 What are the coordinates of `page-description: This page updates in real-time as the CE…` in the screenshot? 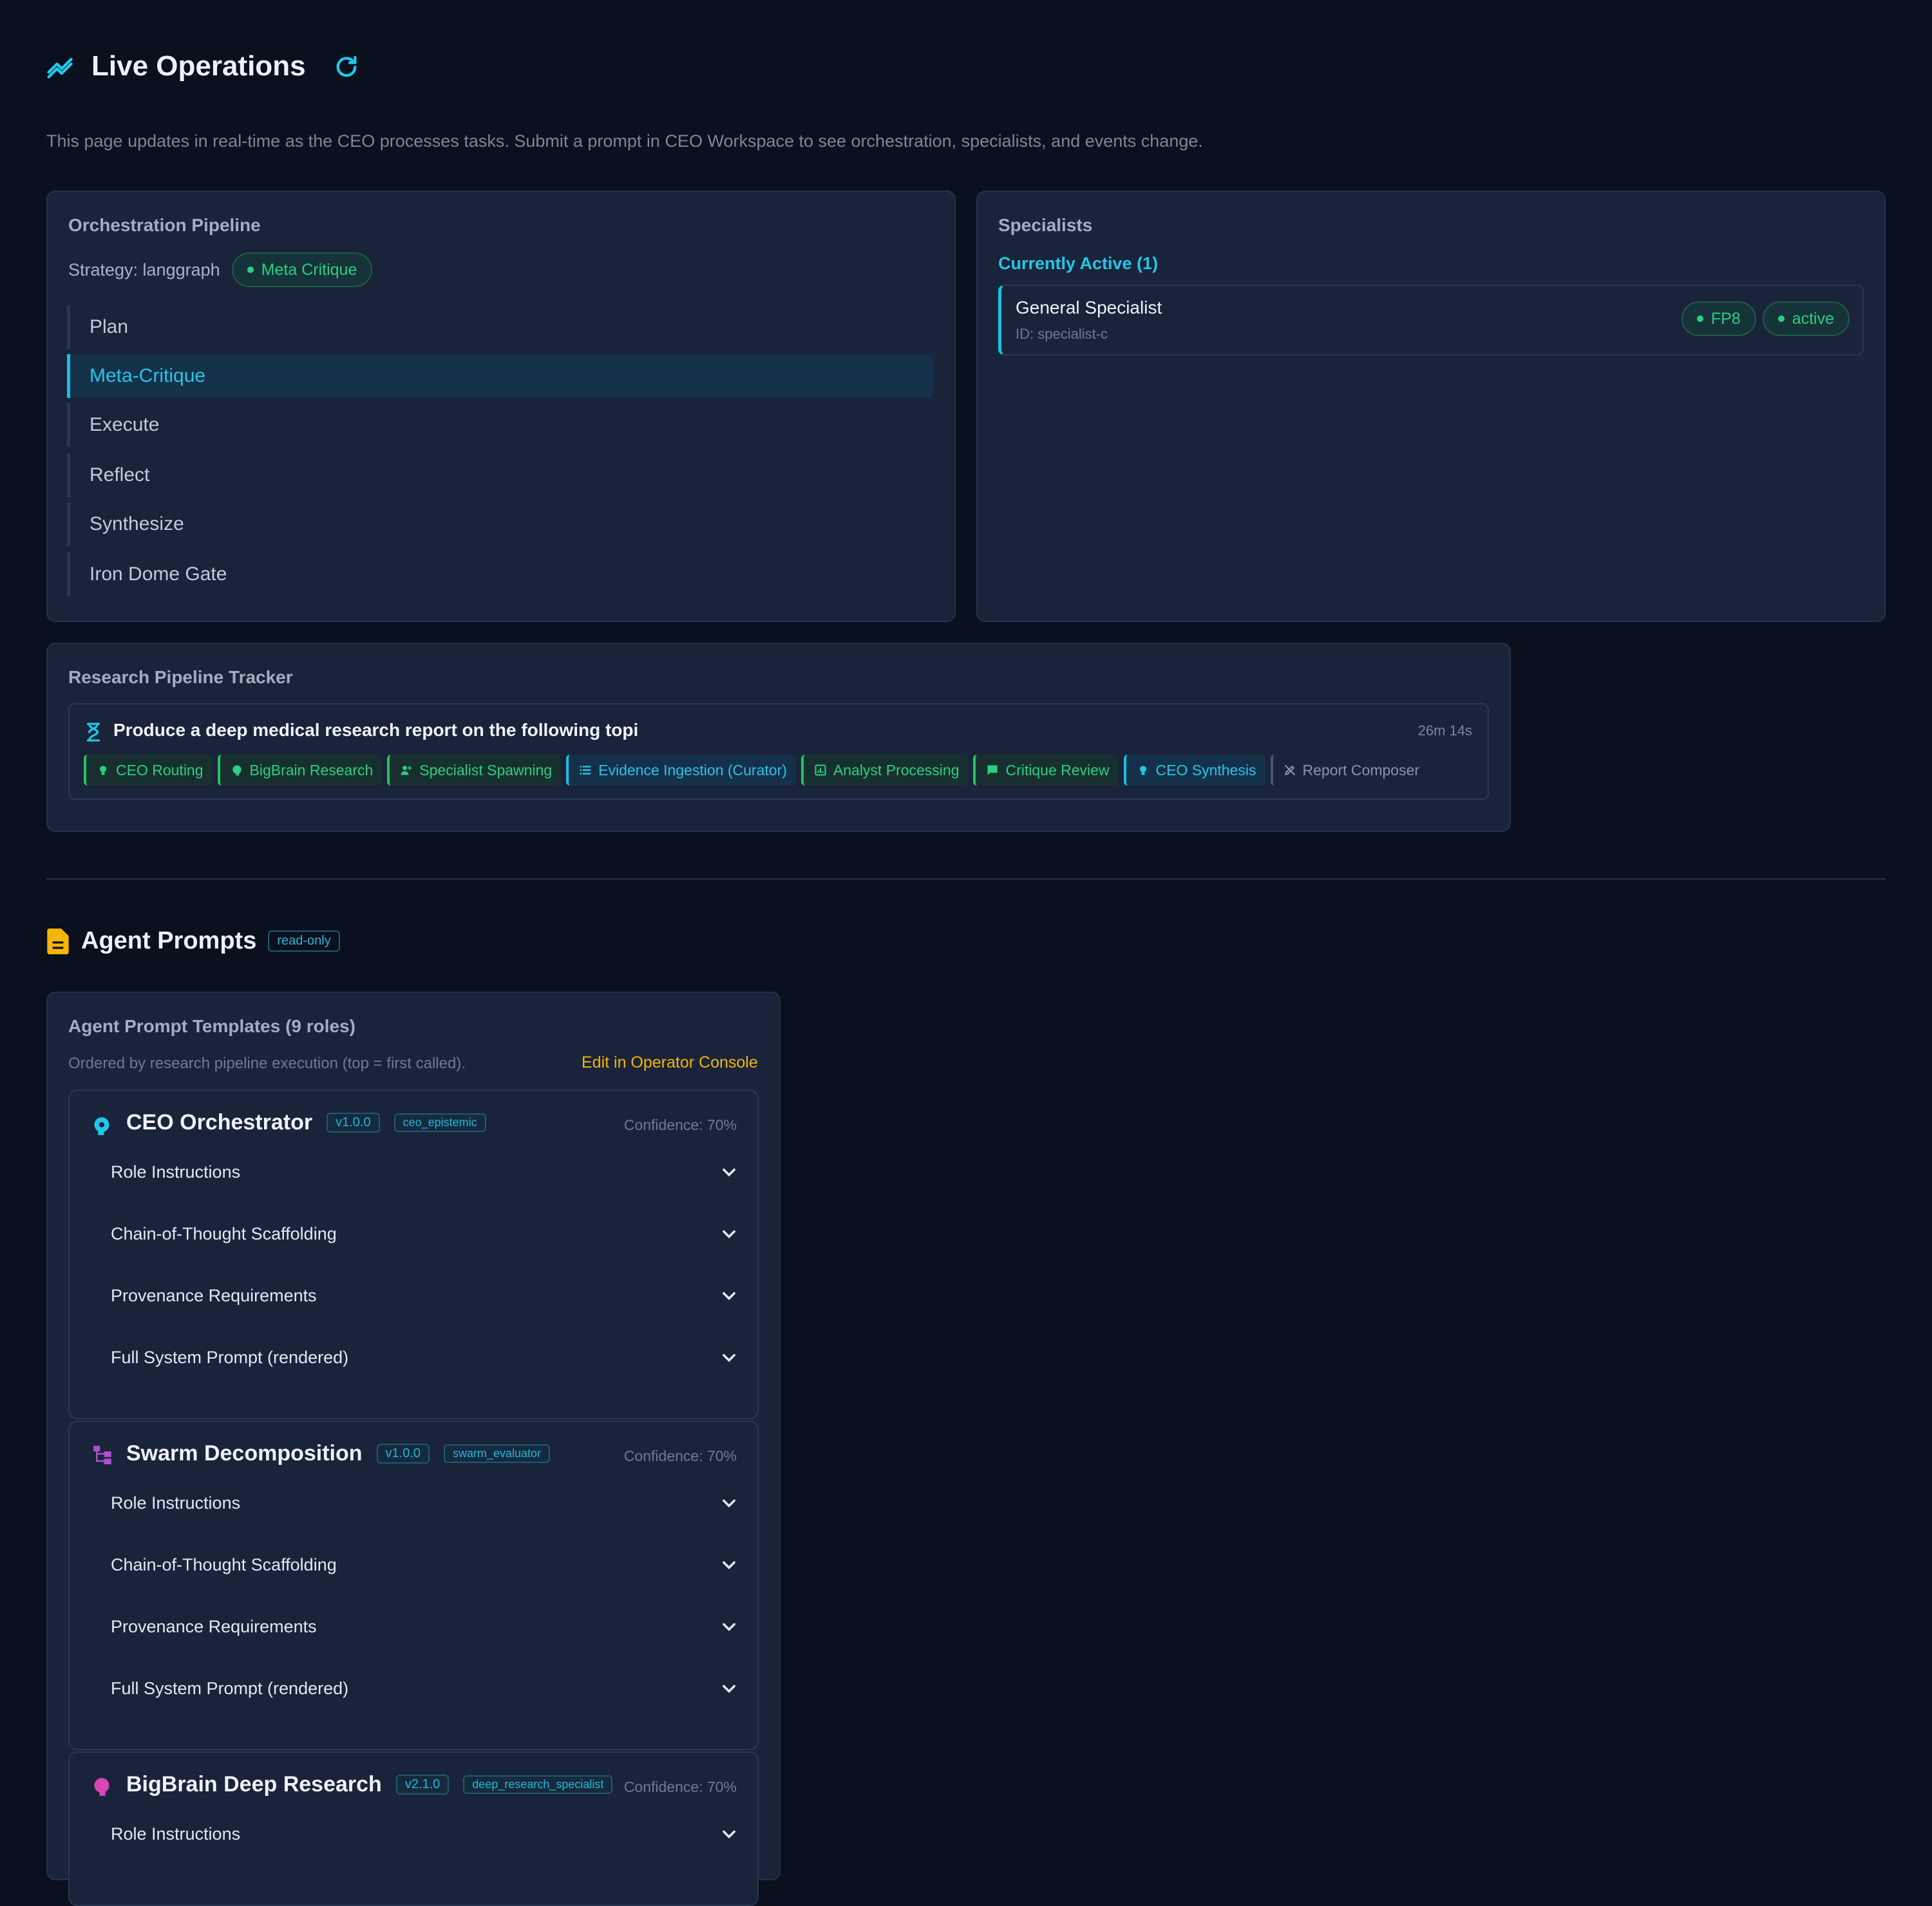 It's located at (624, 141).